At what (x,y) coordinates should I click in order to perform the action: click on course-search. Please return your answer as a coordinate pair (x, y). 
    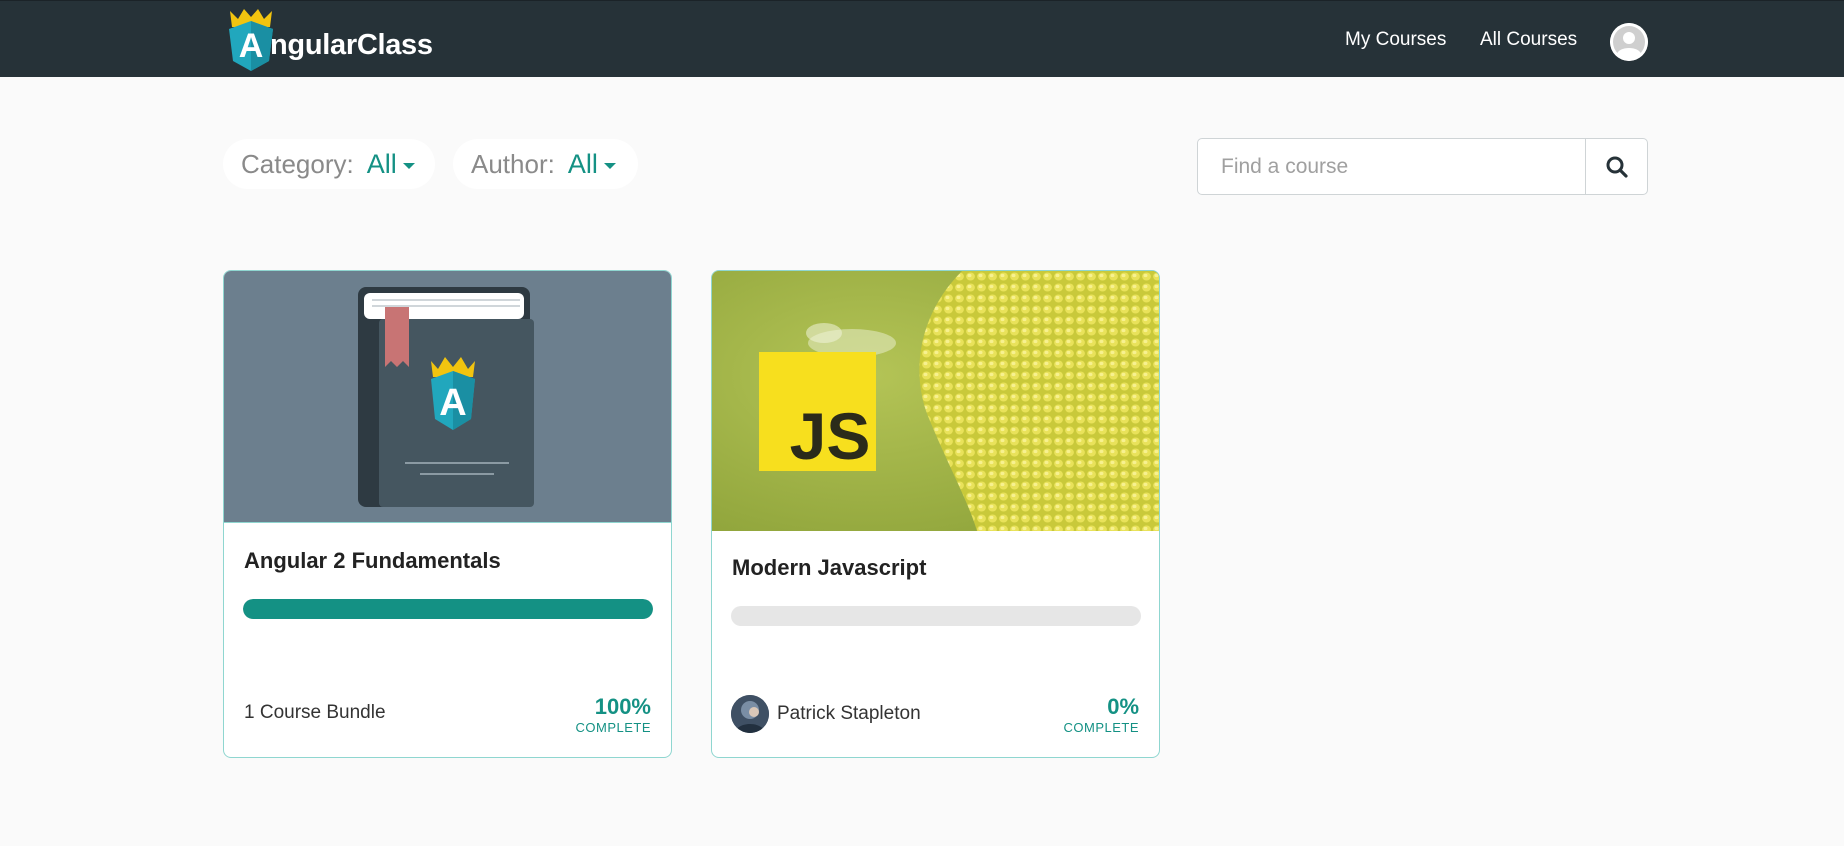
    Looking at the image, I should click on (1422, 166).